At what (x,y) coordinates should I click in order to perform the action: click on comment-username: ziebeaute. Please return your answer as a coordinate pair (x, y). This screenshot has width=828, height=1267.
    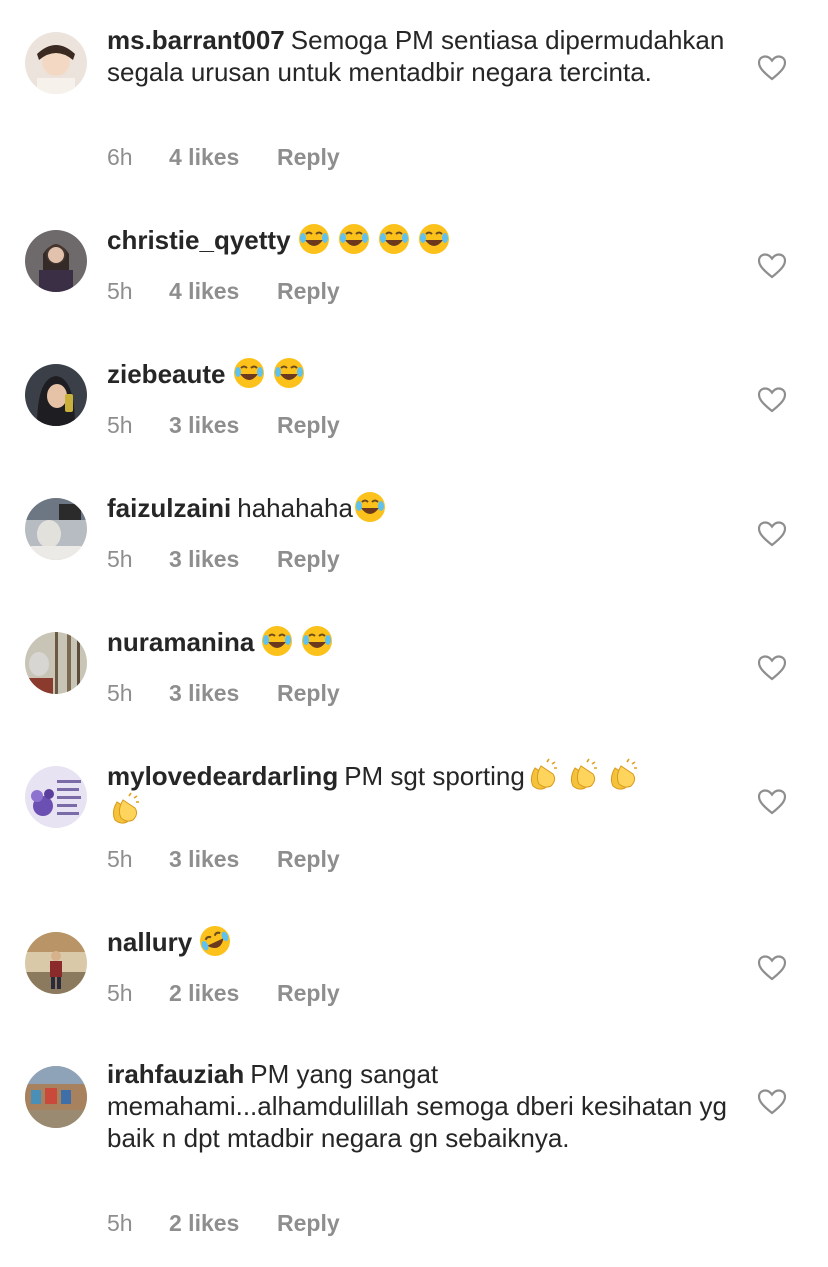
    Looking at the image, I should click on (166, 374).